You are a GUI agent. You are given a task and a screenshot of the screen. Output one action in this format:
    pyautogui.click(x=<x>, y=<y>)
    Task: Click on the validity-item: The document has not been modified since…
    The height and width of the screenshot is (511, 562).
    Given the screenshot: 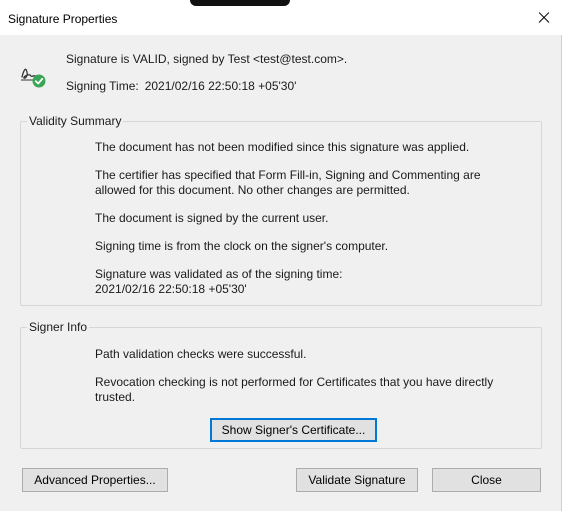 What is the action you would take?
    pyautogui.click(x=282, y=147)
    